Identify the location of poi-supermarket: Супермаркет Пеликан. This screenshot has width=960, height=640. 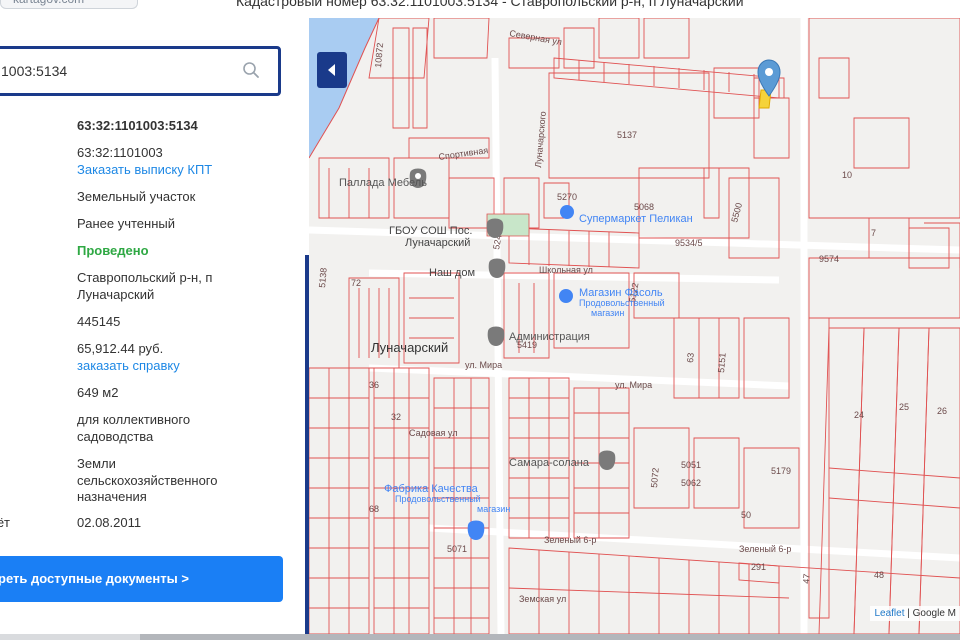
(626, 215).